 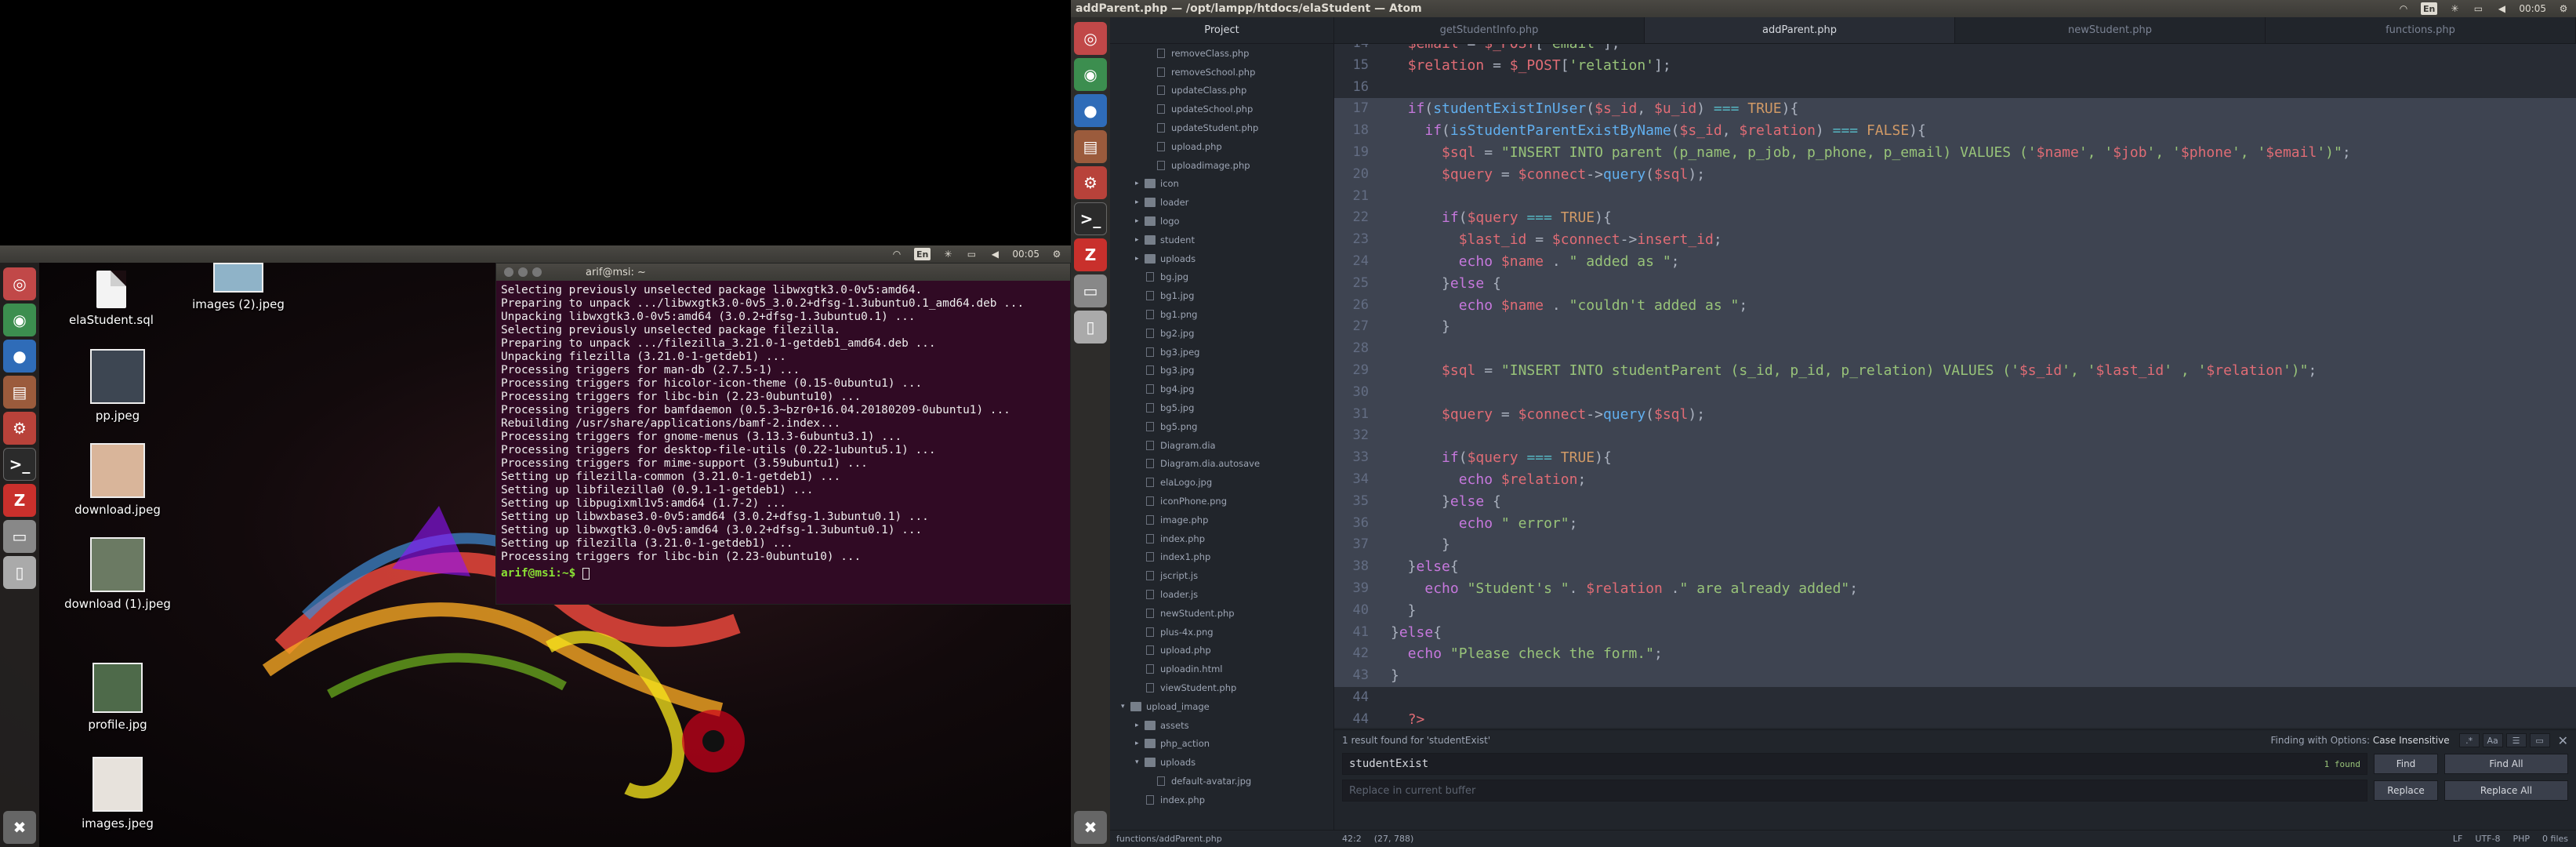 I want to click on tree-header: Project, so click(x=1222, y=30).